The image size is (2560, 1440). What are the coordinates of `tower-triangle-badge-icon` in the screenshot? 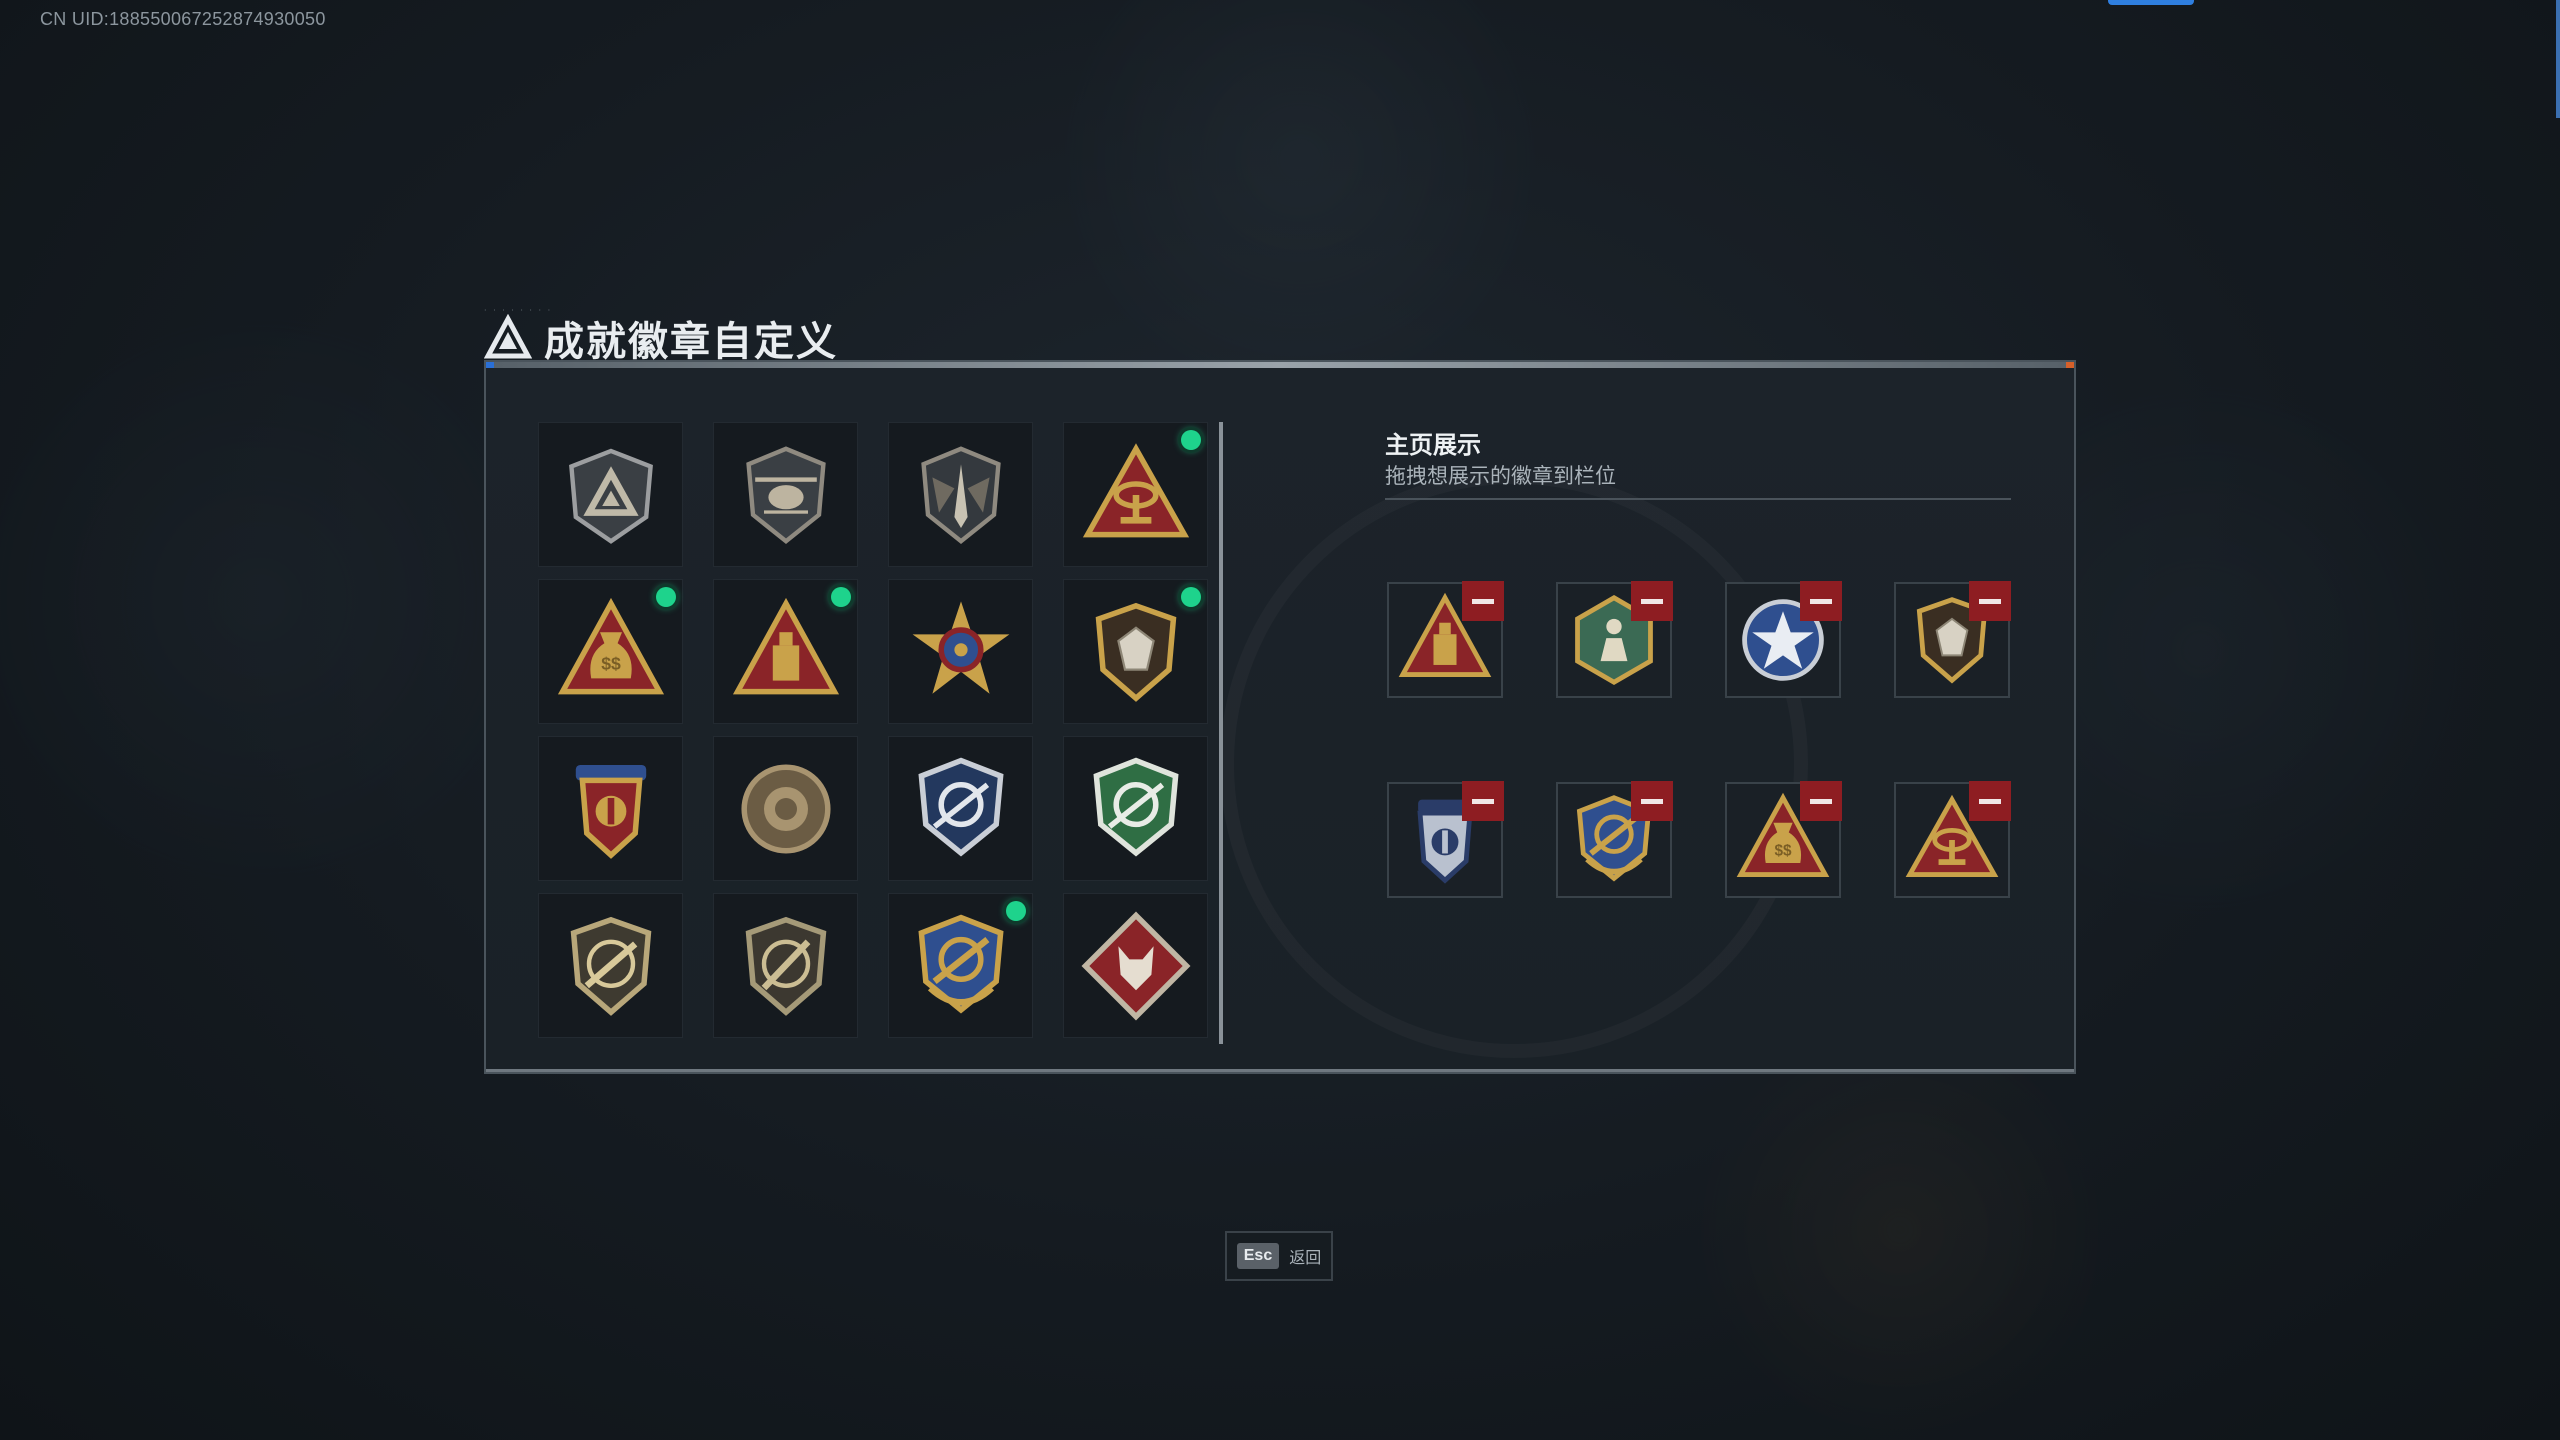 It's located at (785, 645).